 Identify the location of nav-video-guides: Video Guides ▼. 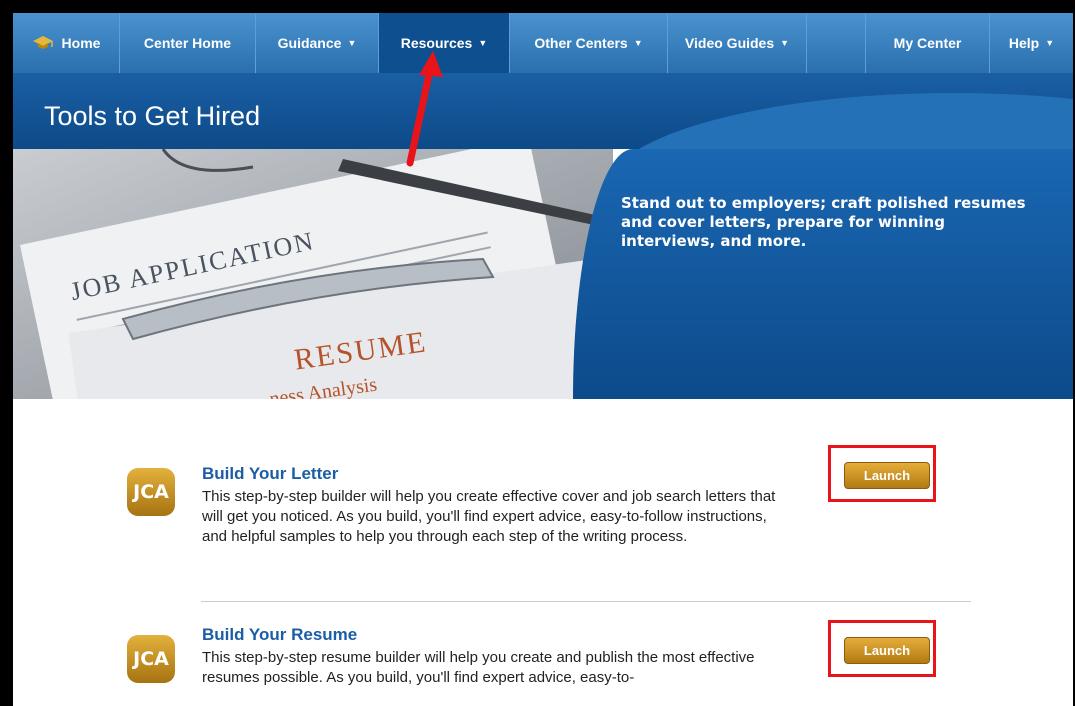
(737, 43).